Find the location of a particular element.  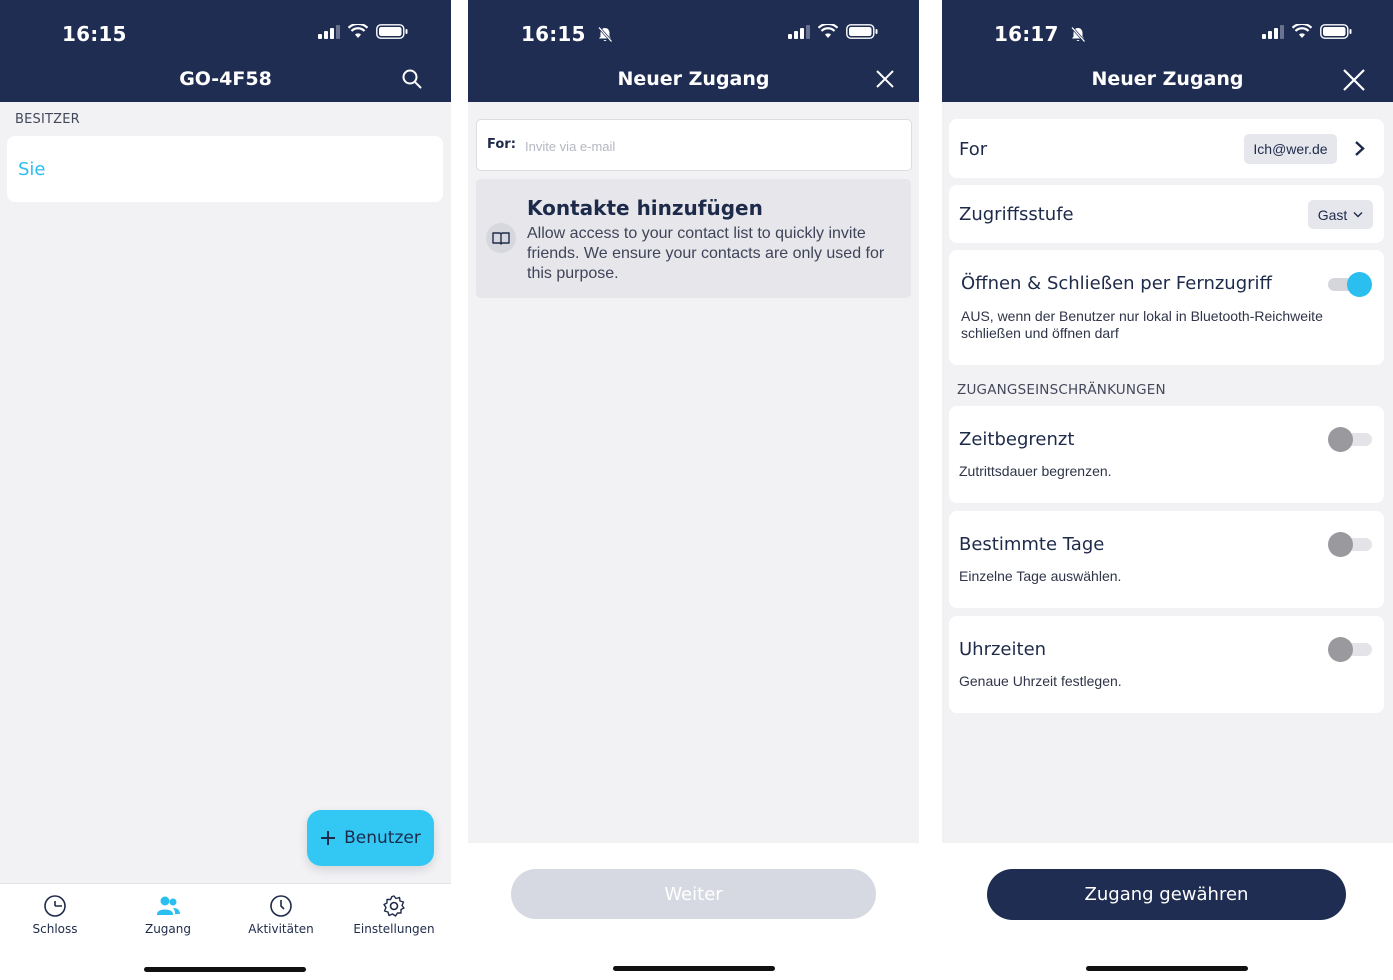

remote-access-title: Öffnen & Schließen per Fernzugriff is located at coordinates (1116, 283).